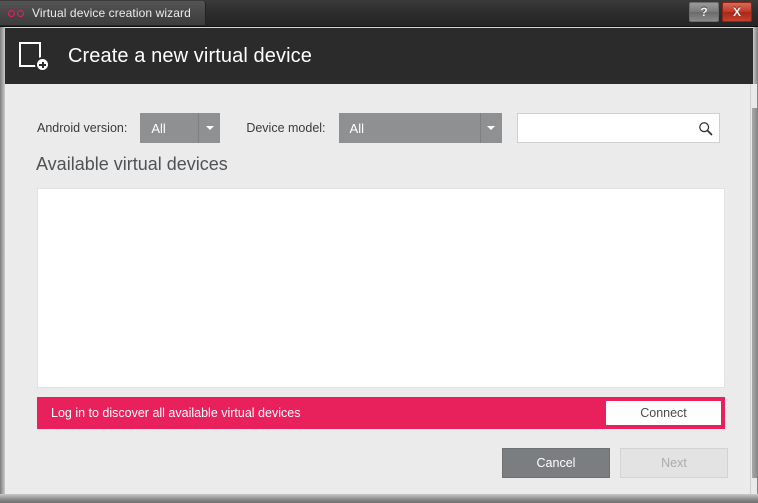 Image resolution: width=758 pixels, height=503 pixels. I want to click on scrollbar-thumb, so click(754, 293).